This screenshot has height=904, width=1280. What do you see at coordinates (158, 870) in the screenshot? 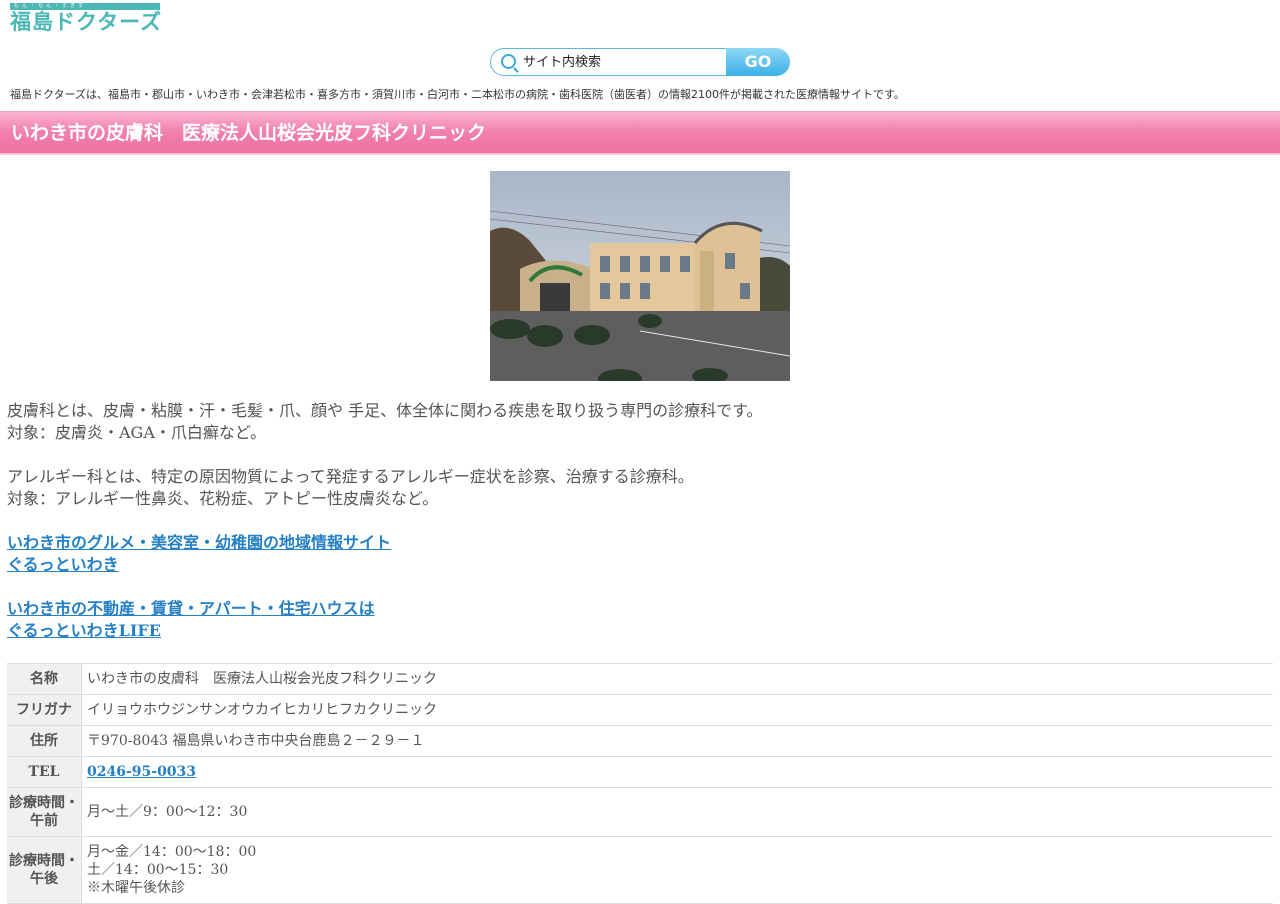
I see `afternoon-hours-saturday: 土／14：00～15：30` at bounding box center [158, 870].